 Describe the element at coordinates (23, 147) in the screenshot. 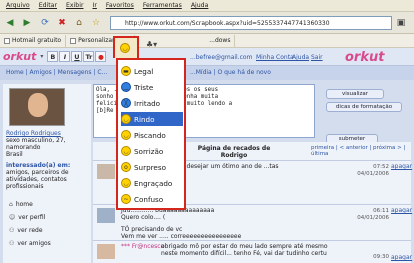

I see `profile-status: namorando` at that location.